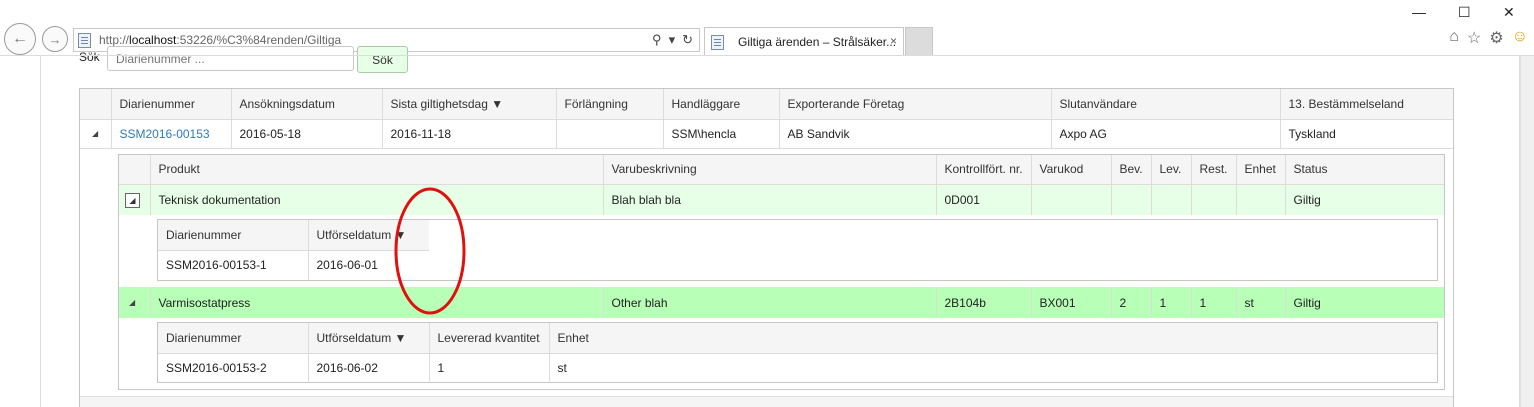  Describe the element at coordinates (1520, 38) in the screenshot. I see `smiley-icon: ☺` at that location.